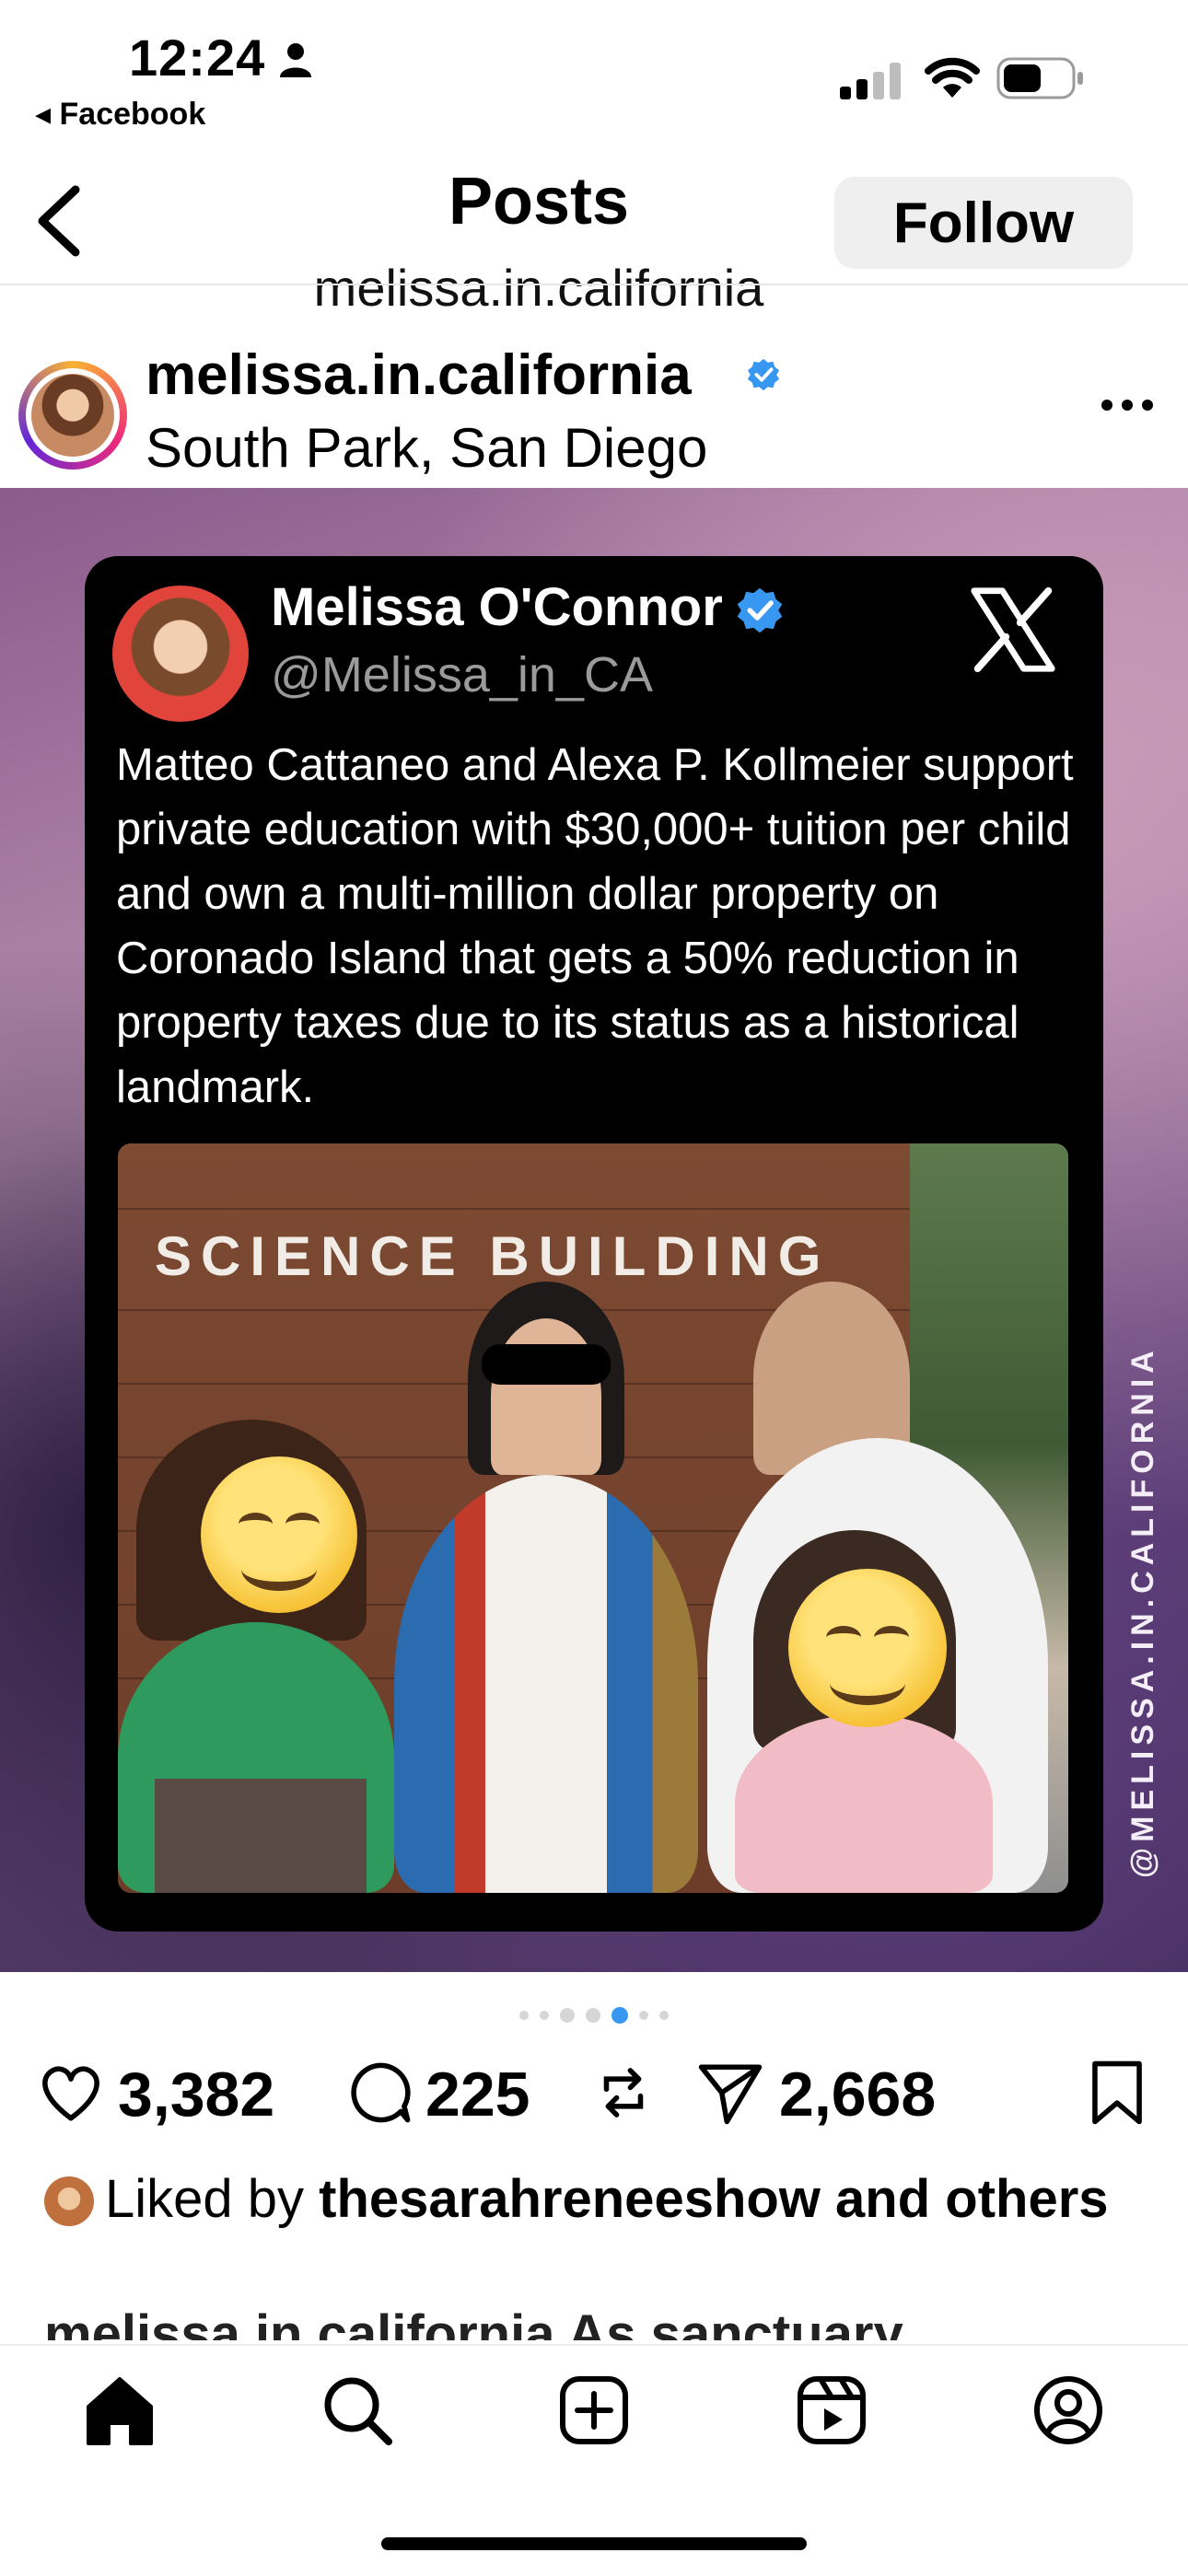 This screenshot has width=1188, height=2576. I want to click on send-icon, so click(730, 2093).